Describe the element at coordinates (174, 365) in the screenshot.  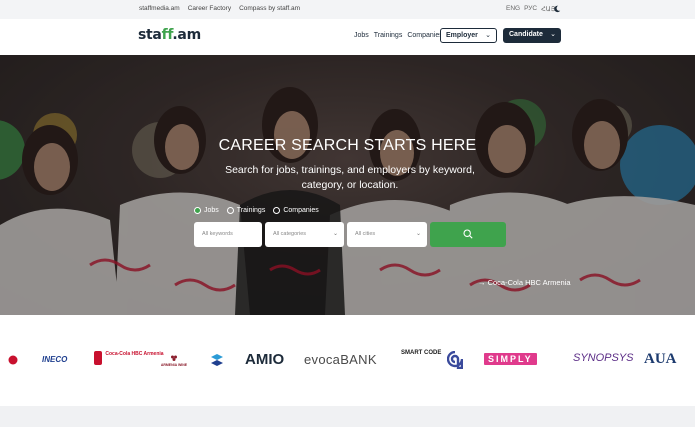
I see `partner-name: ARMENIA WINE` at that location.